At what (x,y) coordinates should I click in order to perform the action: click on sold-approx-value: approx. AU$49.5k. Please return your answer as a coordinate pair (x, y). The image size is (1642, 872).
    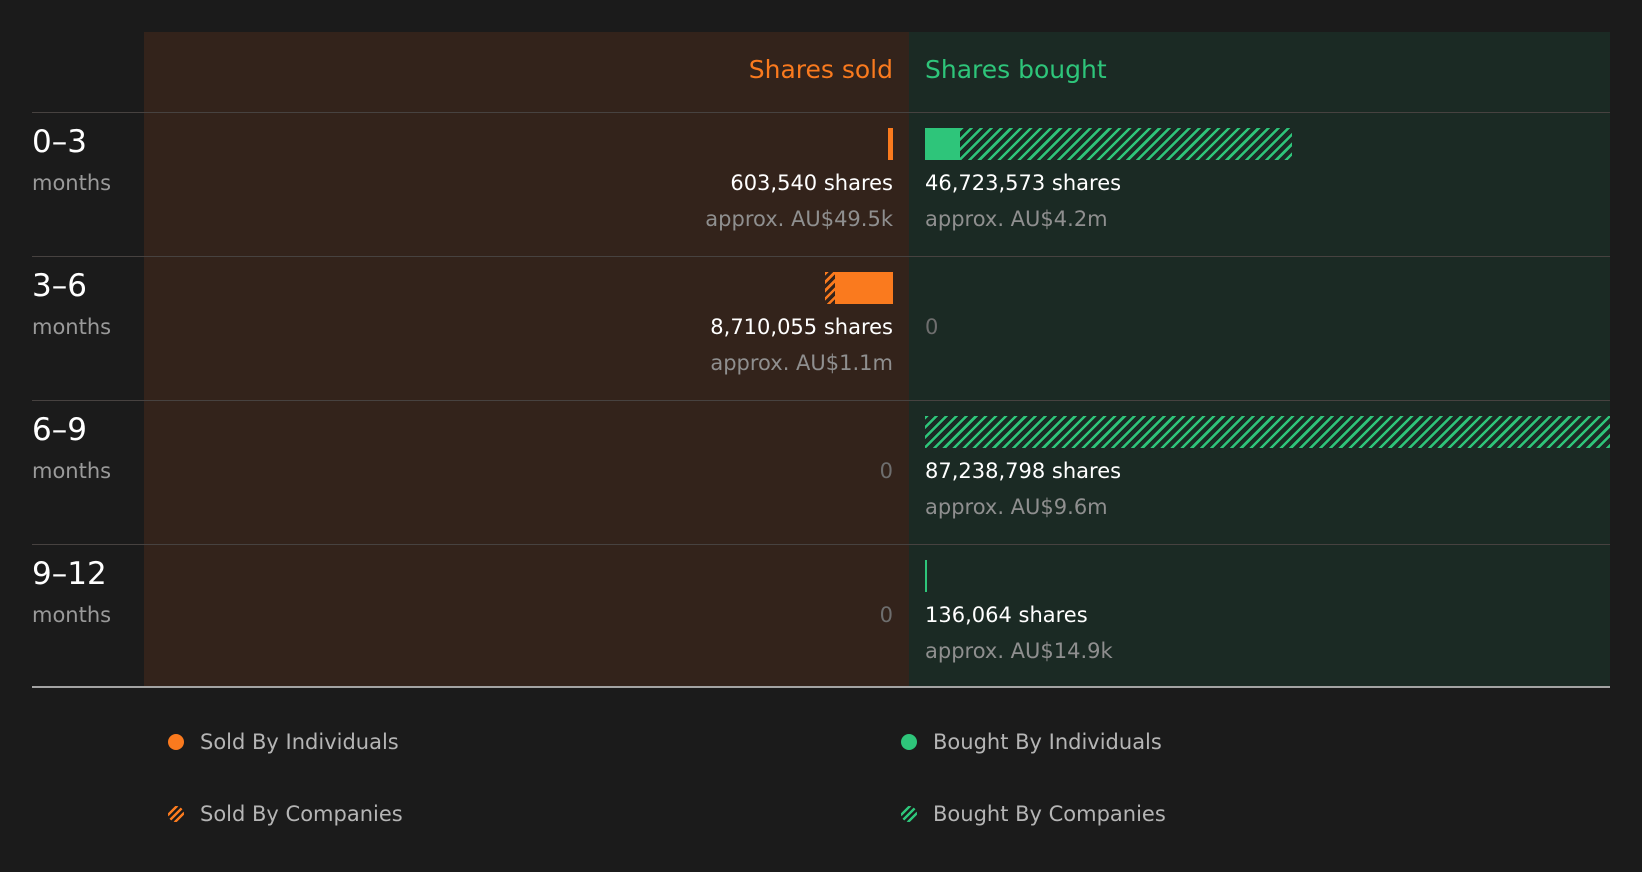
    Looking at the image, I should click on (799, 219).